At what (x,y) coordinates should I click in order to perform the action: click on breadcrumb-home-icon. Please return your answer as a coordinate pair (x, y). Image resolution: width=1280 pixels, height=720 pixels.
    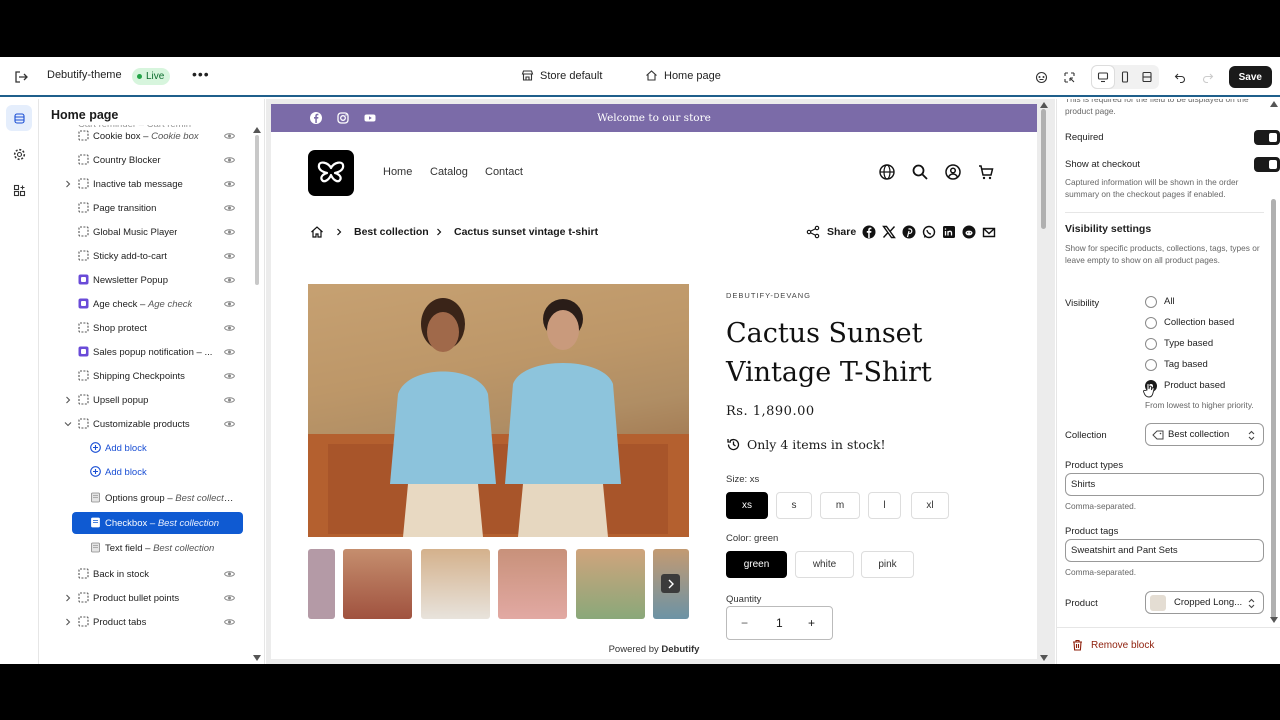
    Looking at the image, I should click on (317, 232).